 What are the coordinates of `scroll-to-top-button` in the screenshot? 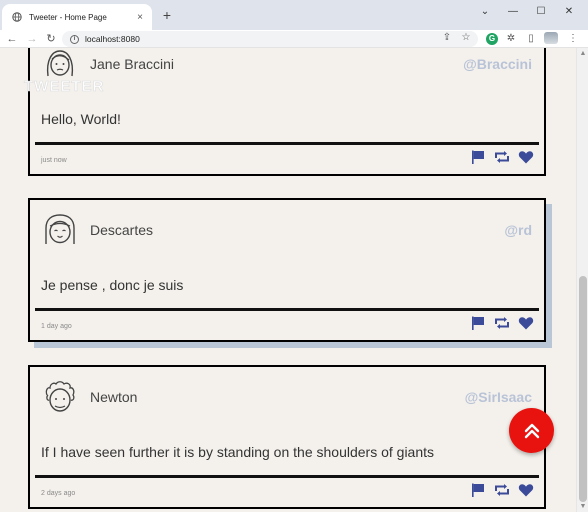 It's located at (531, 430).